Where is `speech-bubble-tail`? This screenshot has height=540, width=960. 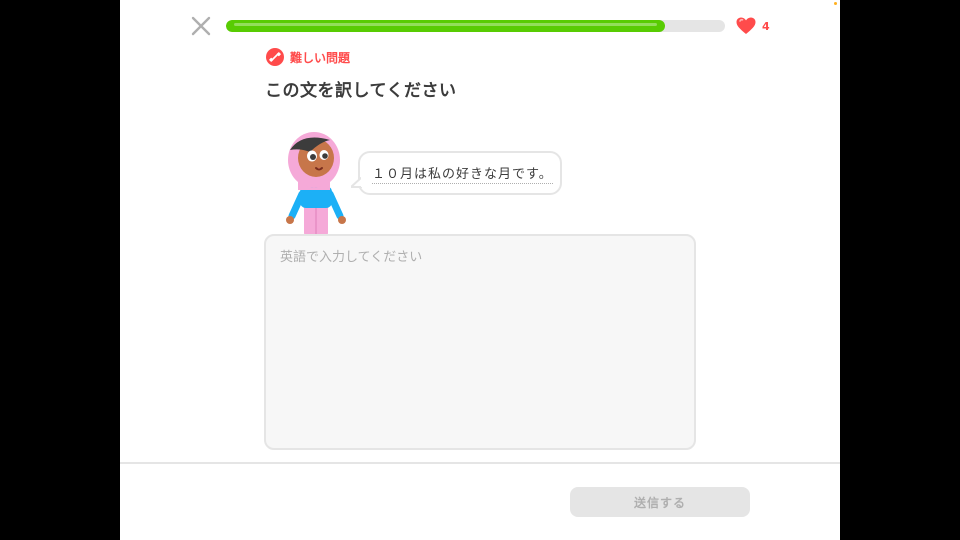
speech-bubble-tail is located at coordinates (357, 182).